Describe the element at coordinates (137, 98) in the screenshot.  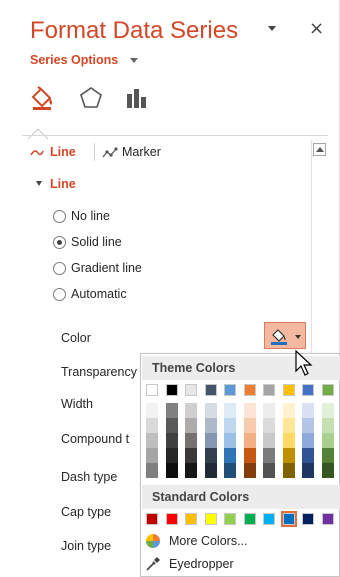
I see `series-options-icon` at that location.